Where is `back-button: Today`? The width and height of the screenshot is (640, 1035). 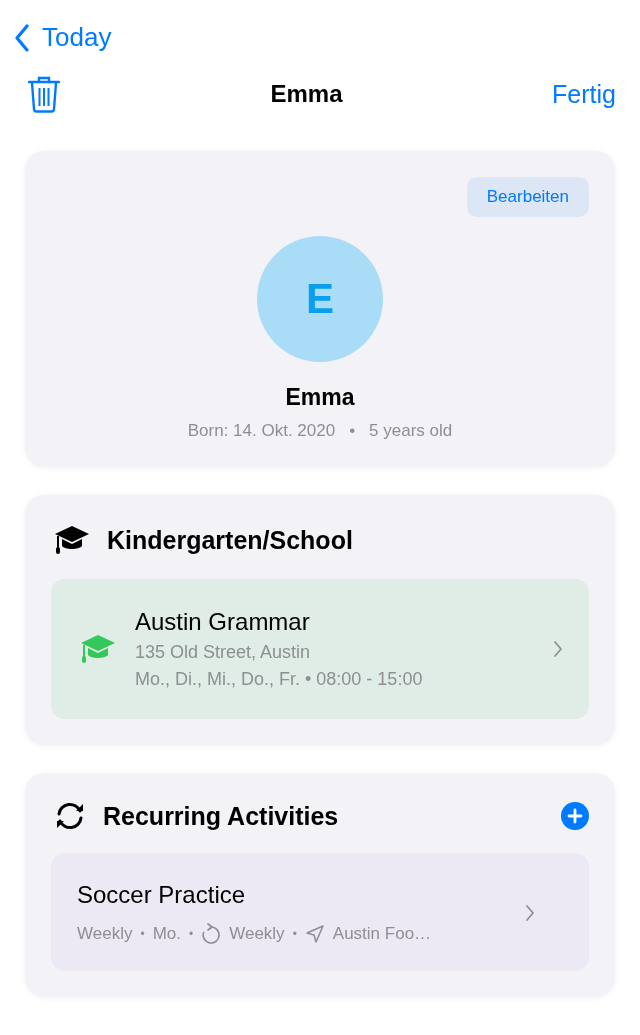
back-button: Today is located at coordinates (63, 37).